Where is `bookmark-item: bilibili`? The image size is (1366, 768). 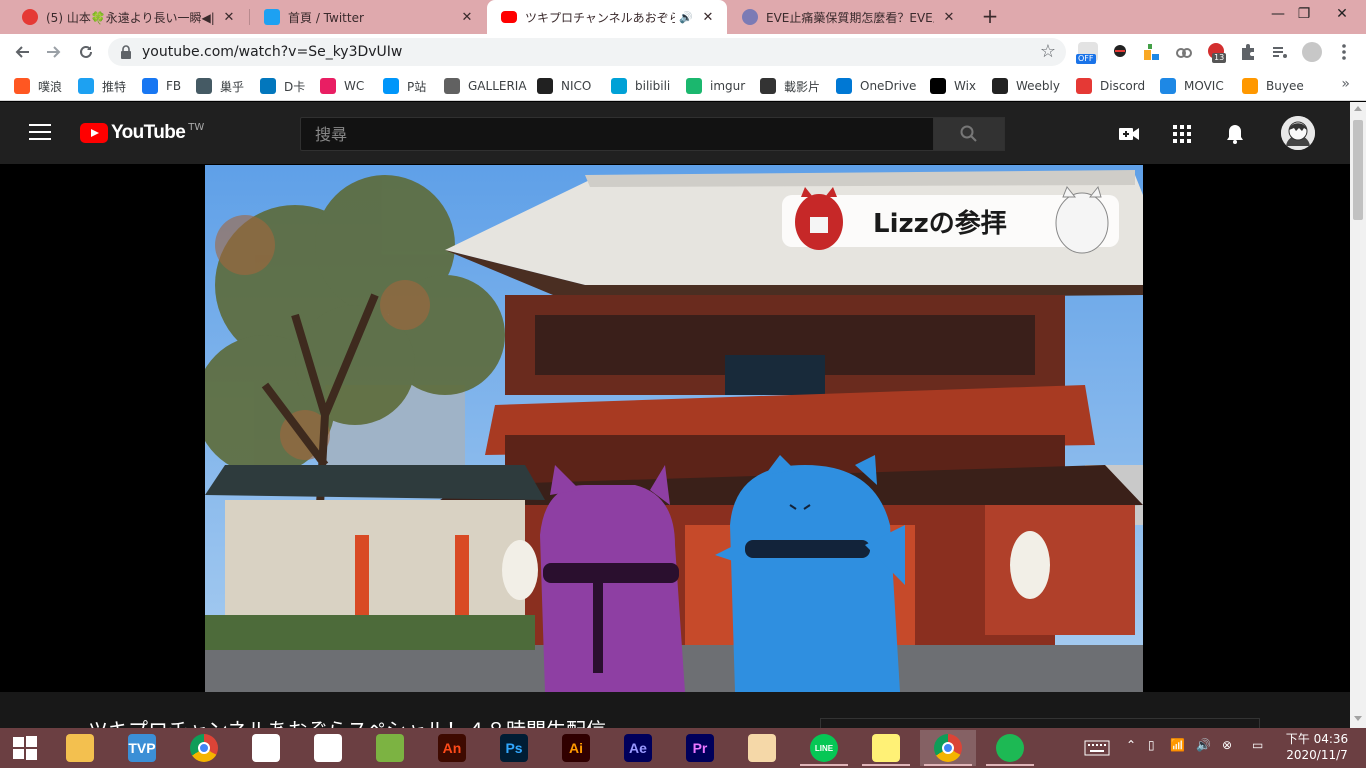 bookmark-item: bilibili is located at coordinates (640, 86).